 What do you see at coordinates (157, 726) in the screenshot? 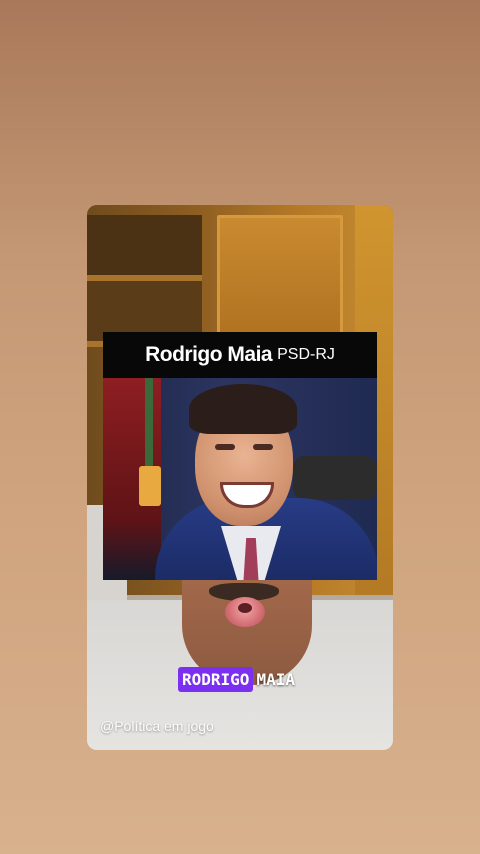
I see `channel-watermark: @Política em jogo` at bounding box center [157, 726].